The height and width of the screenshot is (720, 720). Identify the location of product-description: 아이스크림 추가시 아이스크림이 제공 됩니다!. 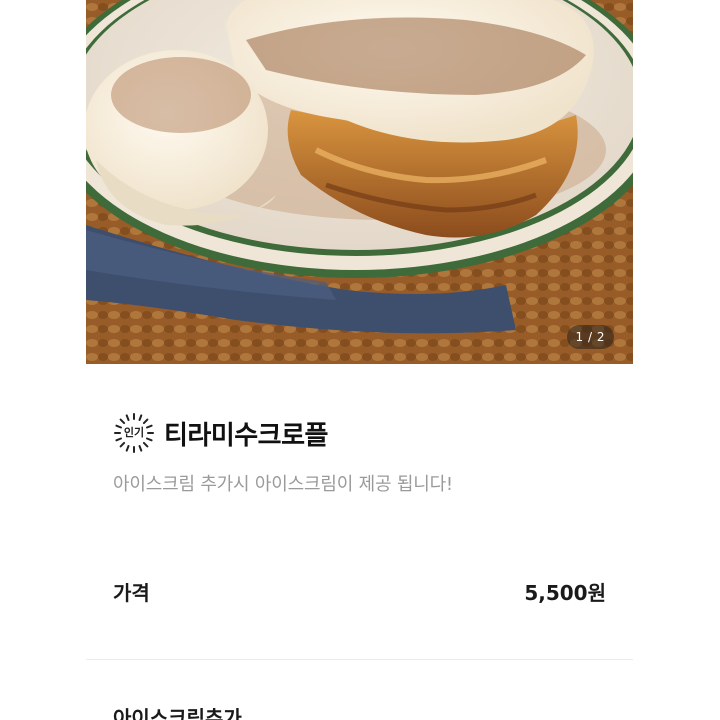
(283, 484).